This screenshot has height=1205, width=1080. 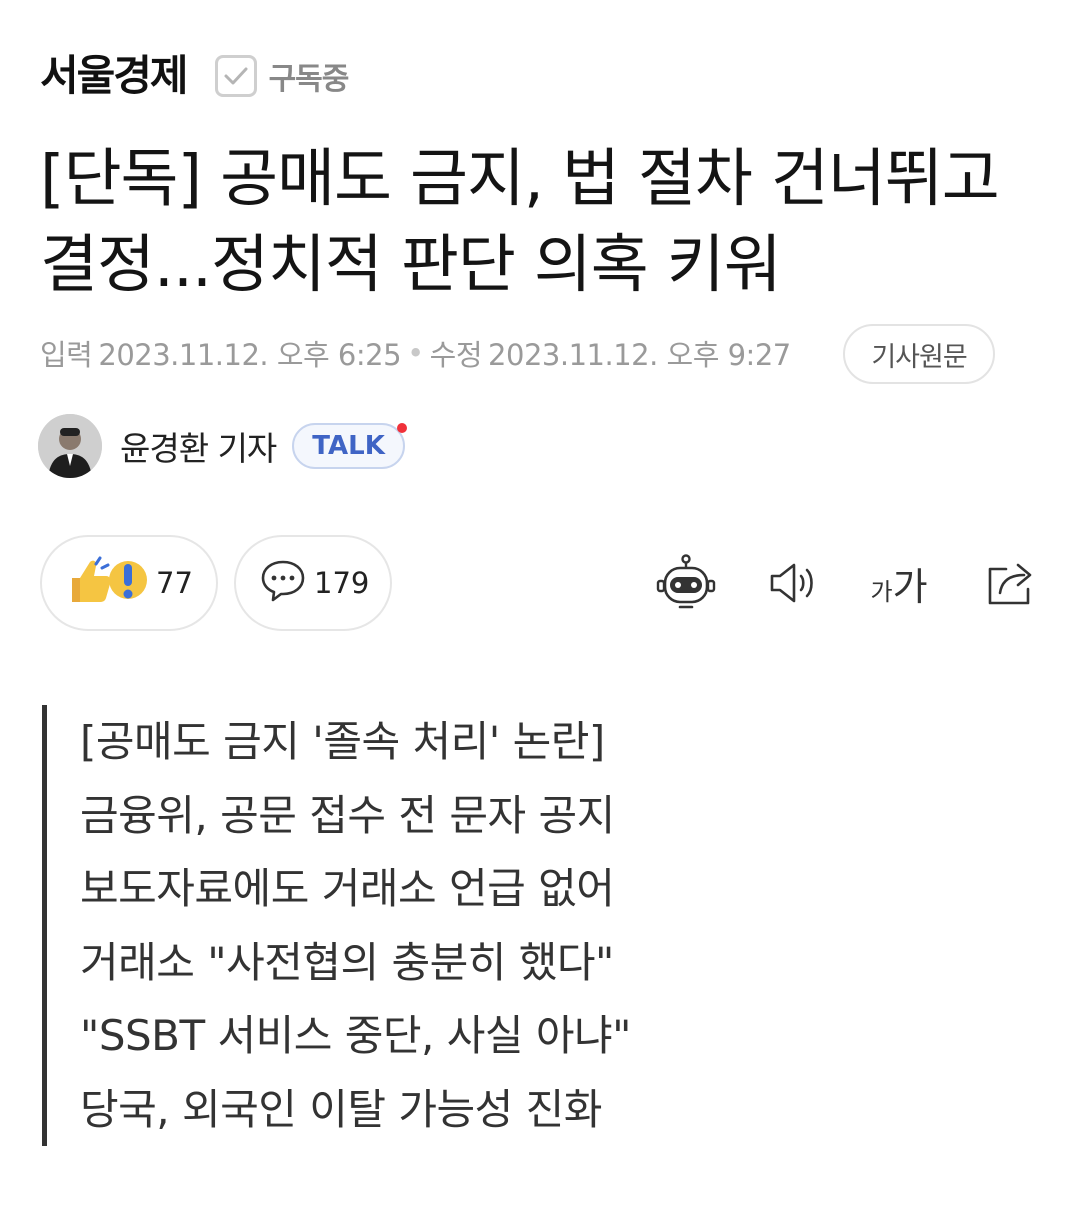 I want to click on comment-icon, so click(x=283, y=583).